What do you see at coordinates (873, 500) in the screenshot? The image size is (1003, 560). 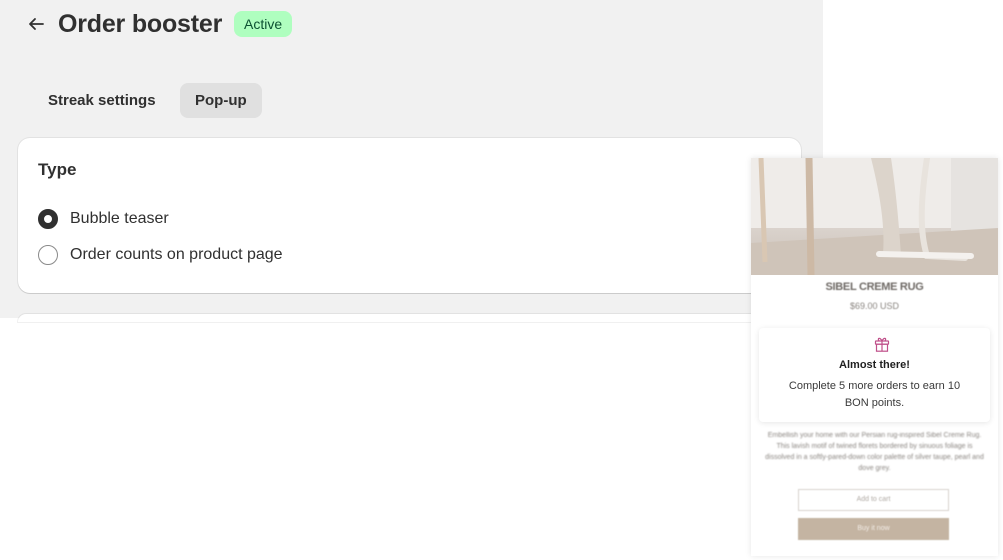 I see `quantity-field: Add to cart` at bounding box center [873, 500].